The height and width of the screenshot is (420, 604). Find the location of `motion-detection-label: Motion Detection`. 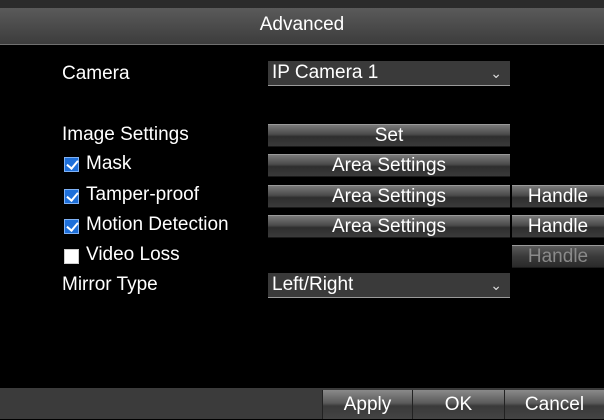

motion-detection-label: Motion Detection is located at coordinates (157, 224).